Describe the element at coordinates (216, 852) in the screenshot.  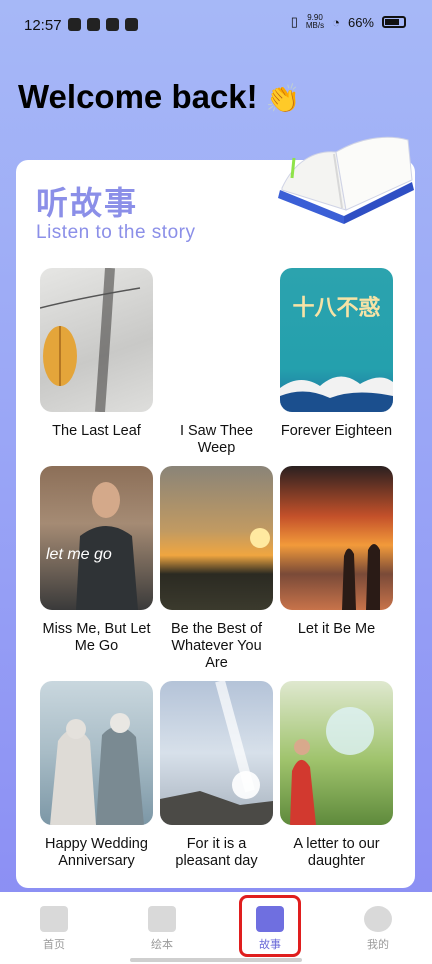
I see `story-title: For it is a pleasant day` at that location.